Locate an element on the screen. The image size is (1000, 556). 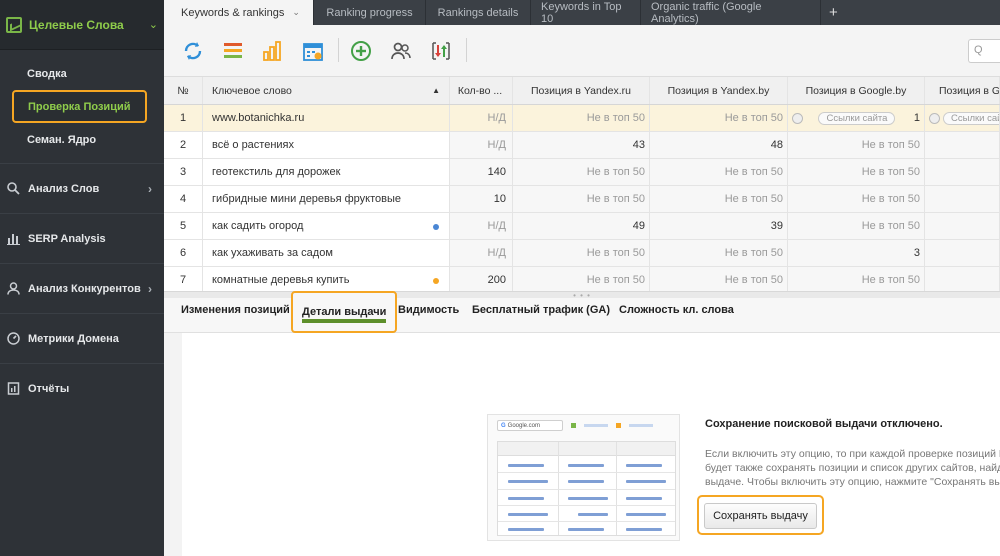
row-yandex-by: 39 is located at coordinates (719, 226).